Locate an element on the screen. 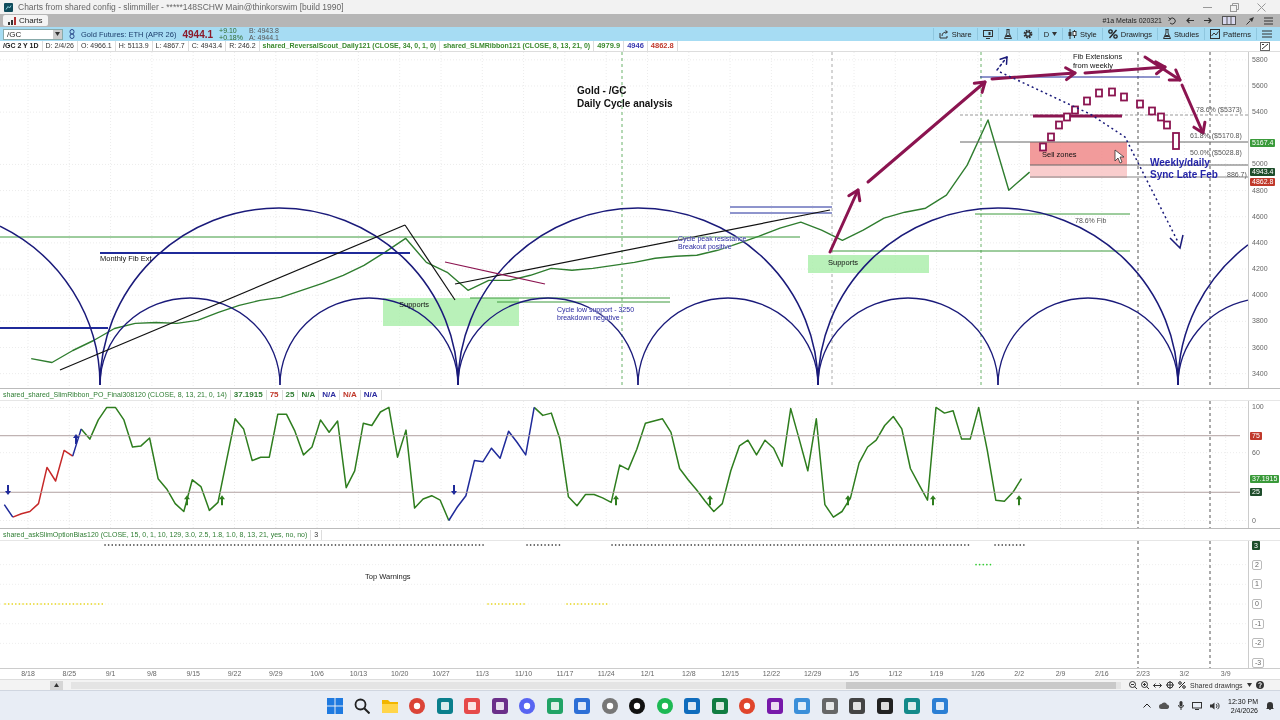 The width and height of the screenshot is (1280, 720). resize-icon is located at coordinates (1265, 46).